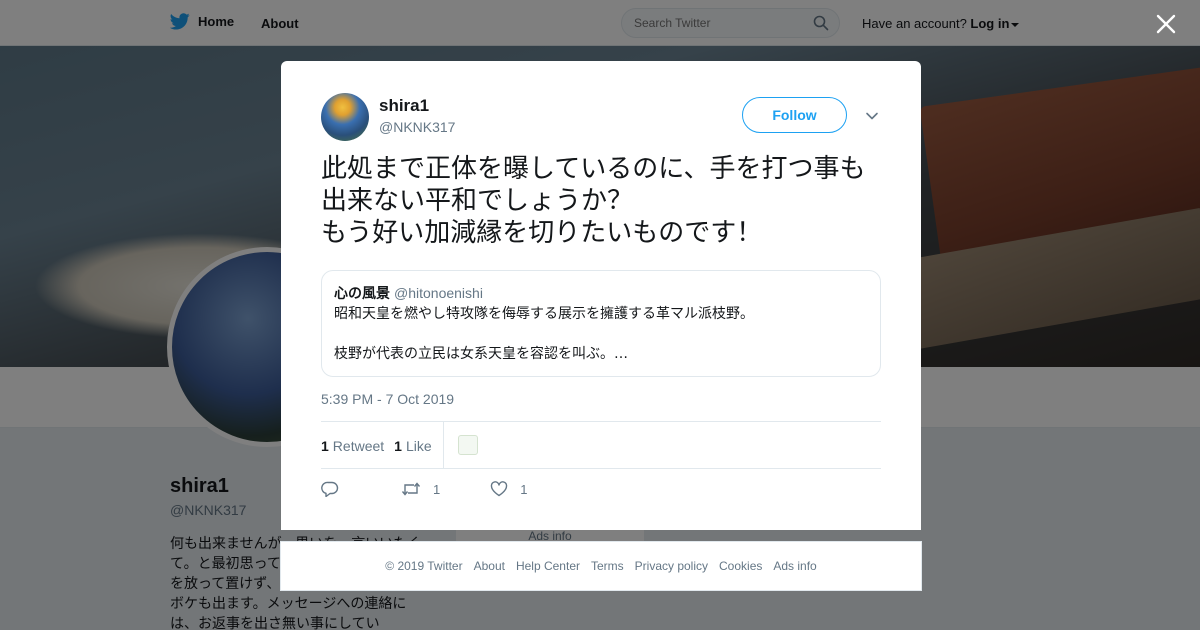  Describe the element at coordinates (345, 117) in the screenshot. I see `author-avatar` at that location.